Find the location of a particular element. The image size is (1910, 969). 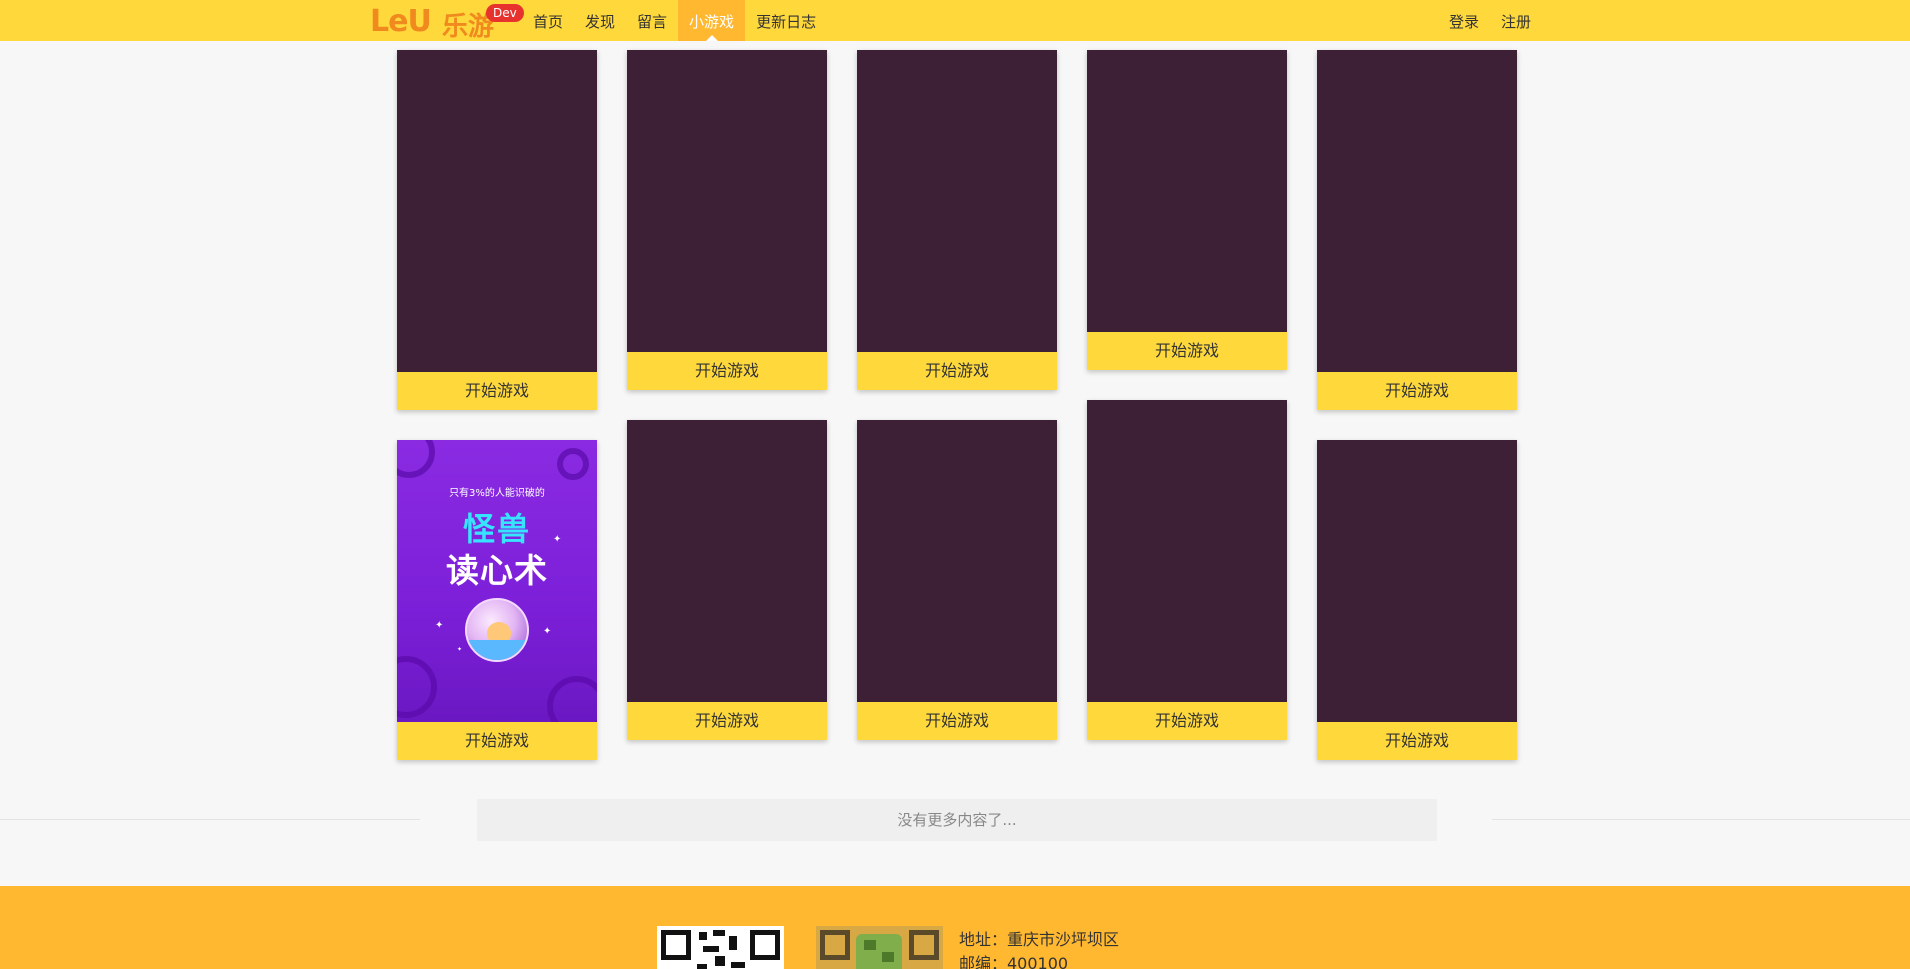

footer is located at coordinates (955, 927).